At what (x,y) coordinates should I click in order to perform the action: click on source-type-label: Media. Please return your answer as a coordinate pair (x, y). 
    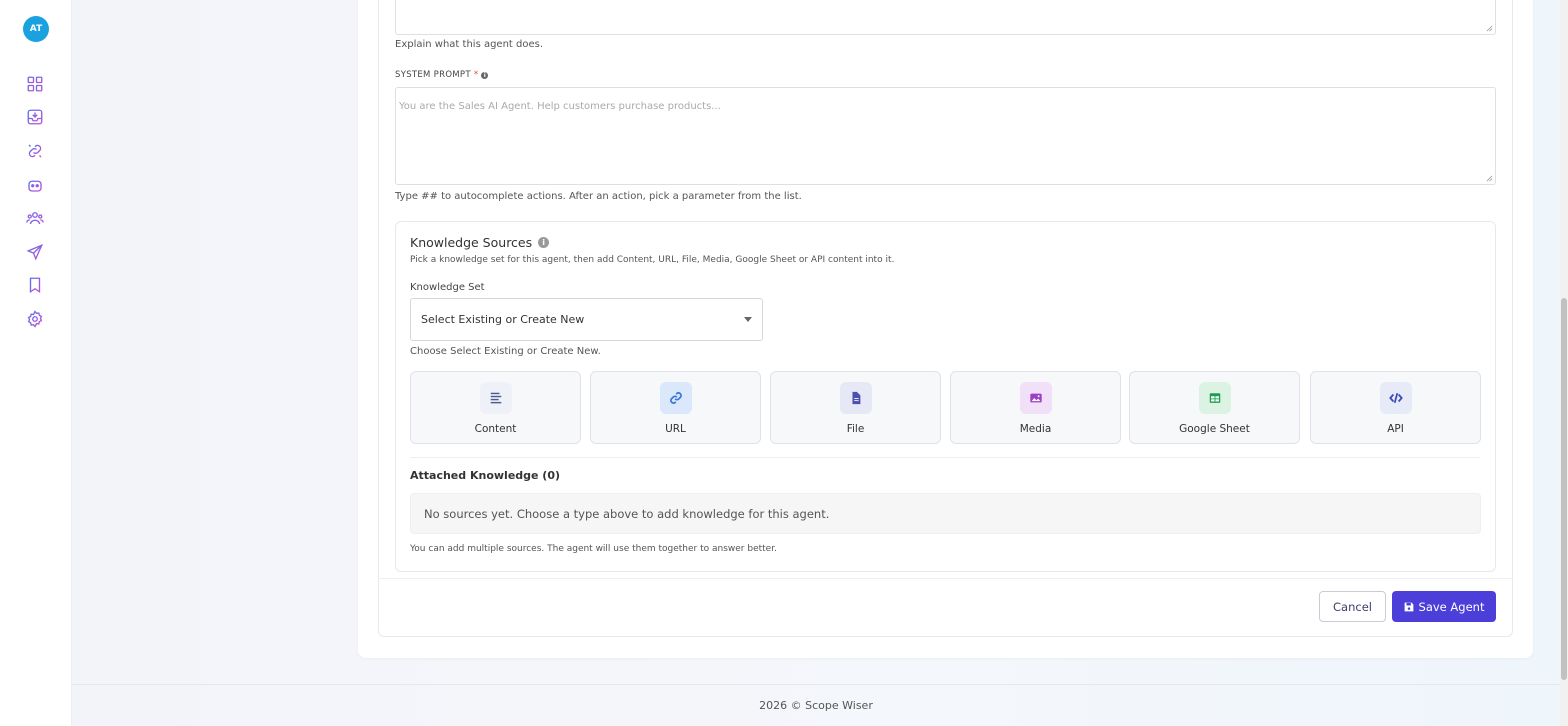
    Looking at the image, I should click on (1035, 429).